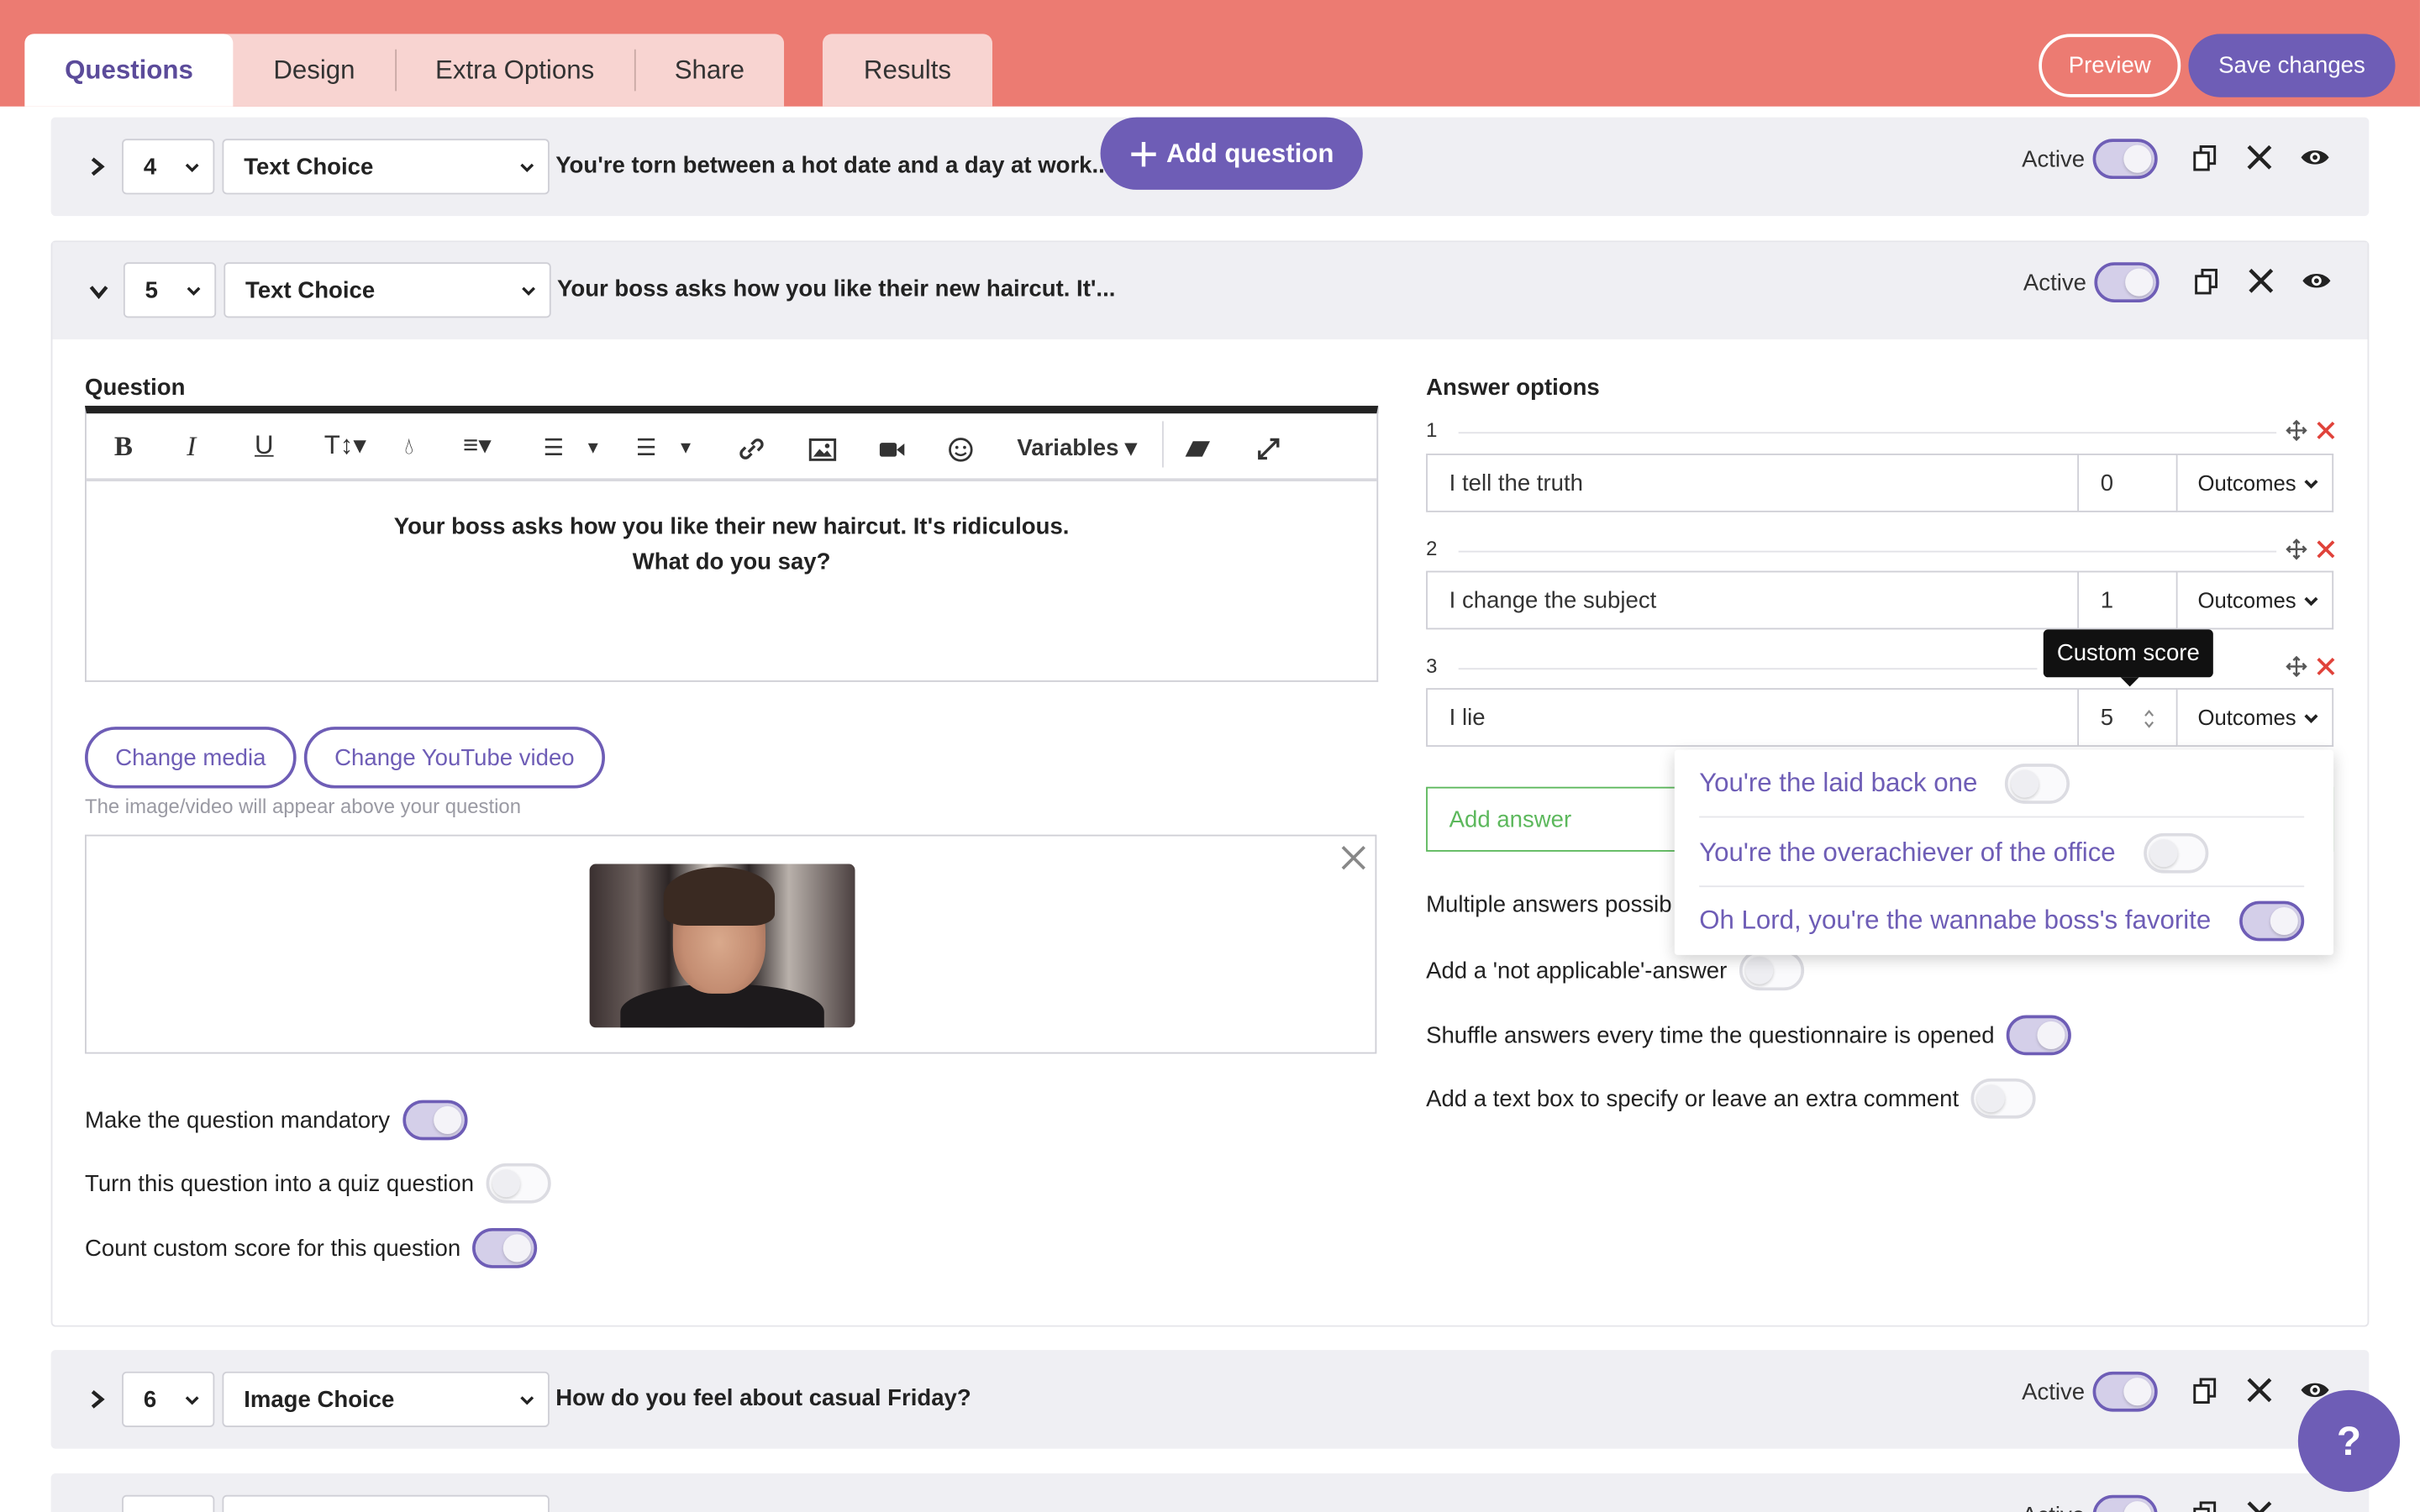 The width and height of the screenshot is (2420, 1512). I want to click on not-applicable-toggle, so click(1772, 970).